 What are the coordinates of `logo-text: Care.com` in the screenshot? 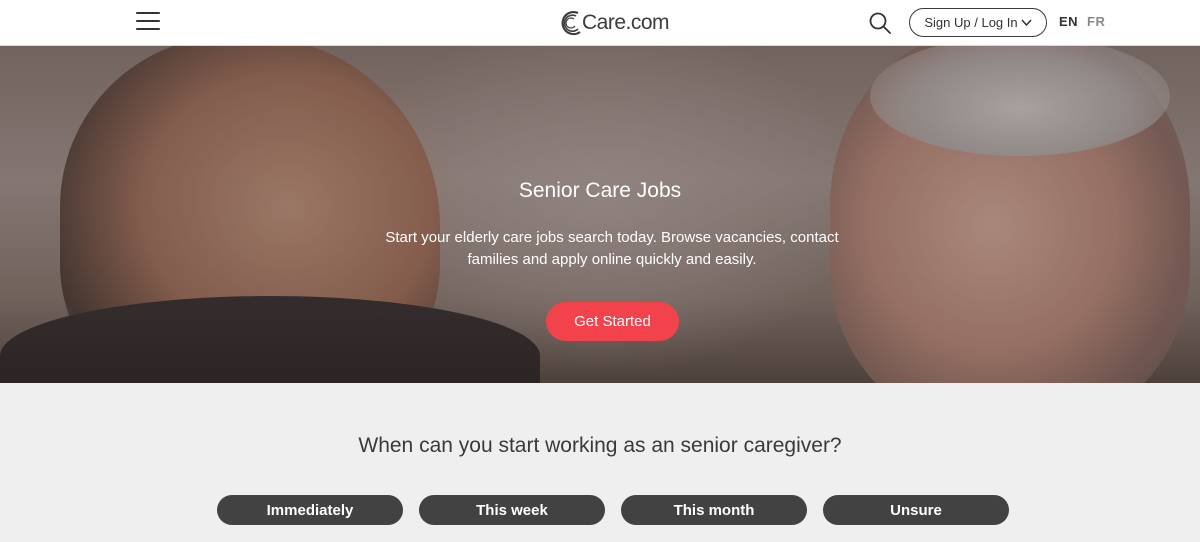 It's located at (626, 22).